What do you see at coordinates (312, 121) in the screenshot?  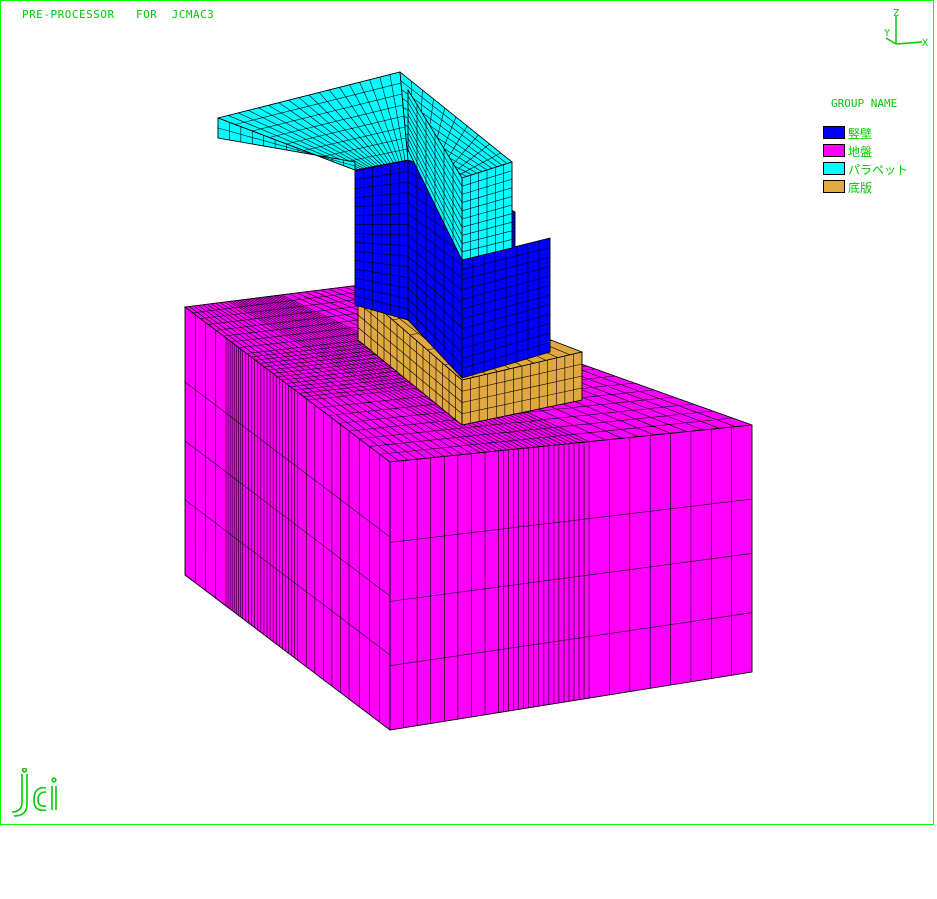 I see `parapet-top-face` at bounding box center [312, 121].